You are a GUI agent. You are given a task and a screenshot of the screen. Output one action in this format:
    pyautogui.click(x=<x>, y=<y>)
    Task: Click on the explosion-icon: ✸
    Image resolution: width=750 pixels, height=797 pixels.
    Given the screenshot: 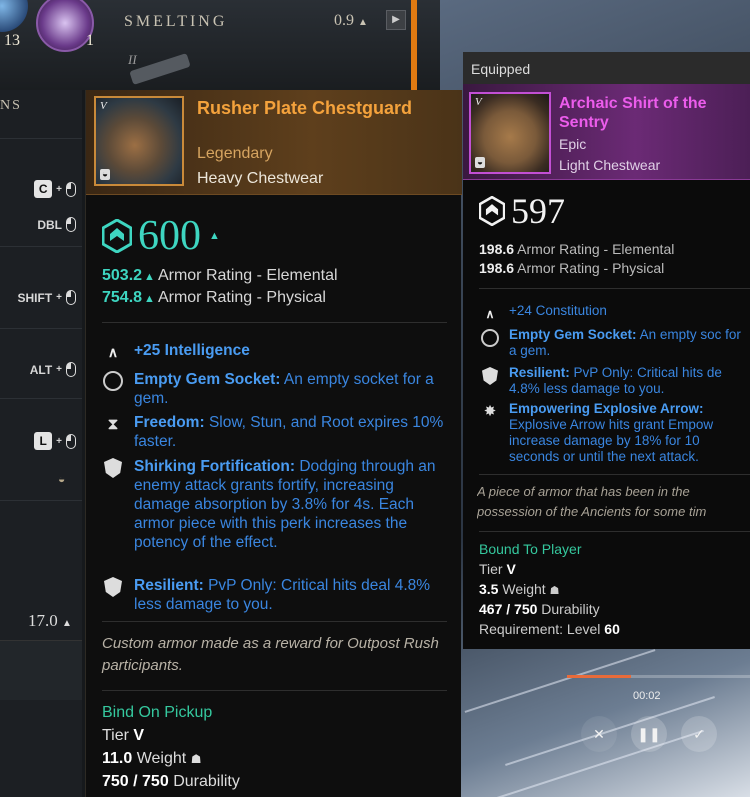 What is the action you would take?
    pyautogui.click(x=490, y=411)
    